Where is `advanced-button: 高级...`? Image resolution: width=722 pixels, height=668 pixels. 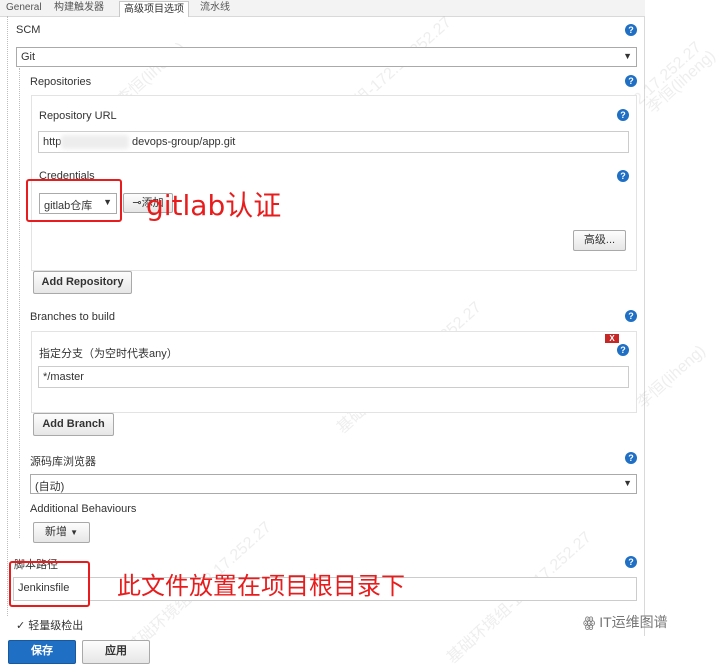
advanced-button: 高级... is located at coordinates (599, 240).